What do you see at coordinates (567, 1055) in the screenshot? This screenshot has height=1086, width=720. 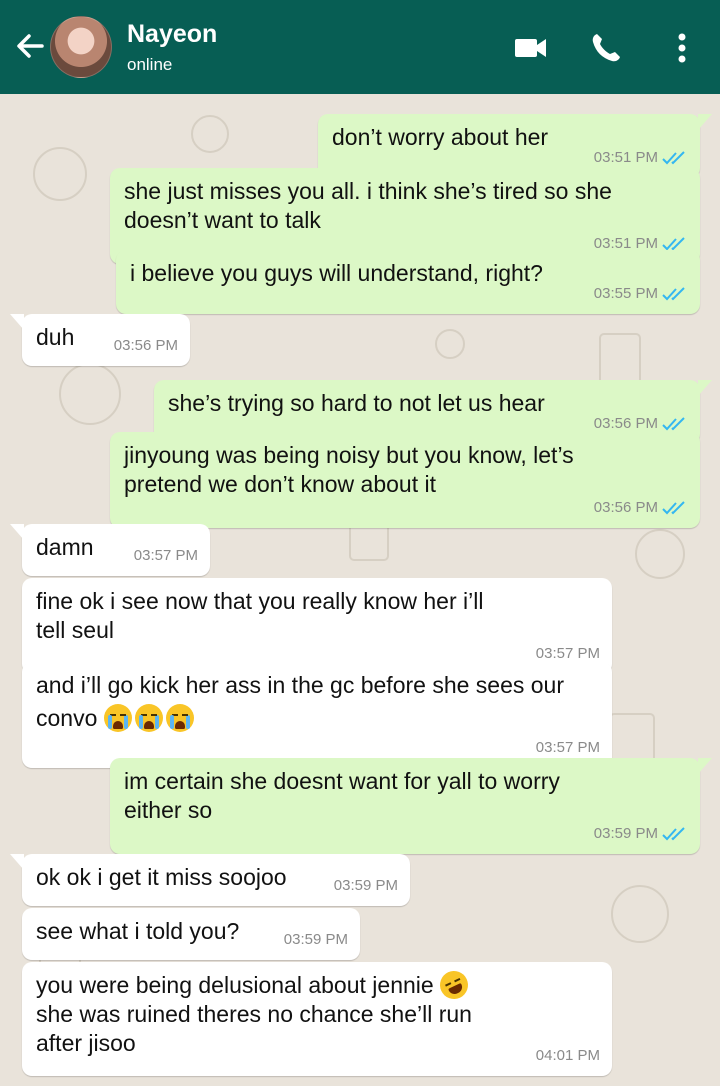 I see `message-time: 04:01 PM` at bounding box center [567, 1055].